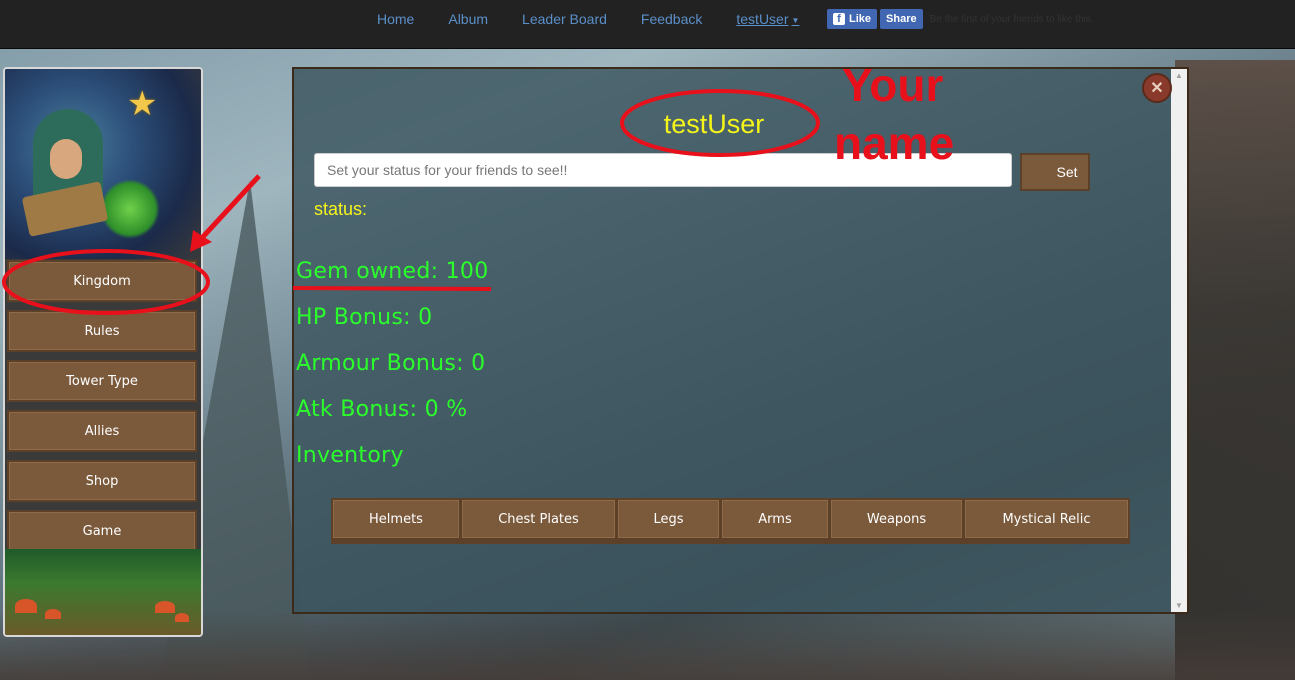  Describe the element at coordinates (102, 531) in the screenshot. I see `sidebar-item-game: Game` at that location.